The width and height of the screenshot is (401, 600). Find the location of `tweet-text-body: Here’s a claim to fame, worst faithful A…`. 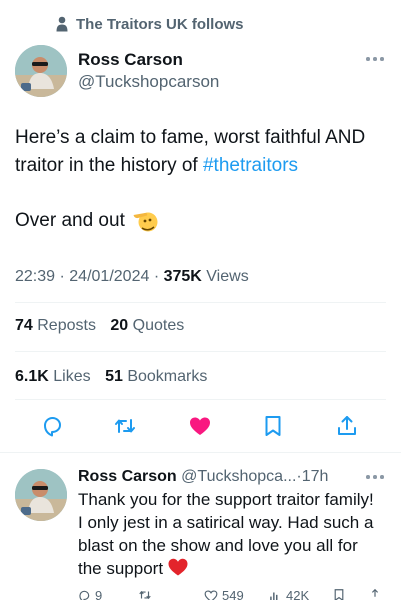

tweet-text-body: Here’s a claim to fame, worst faithful A… is located at coordinates (190, 151).